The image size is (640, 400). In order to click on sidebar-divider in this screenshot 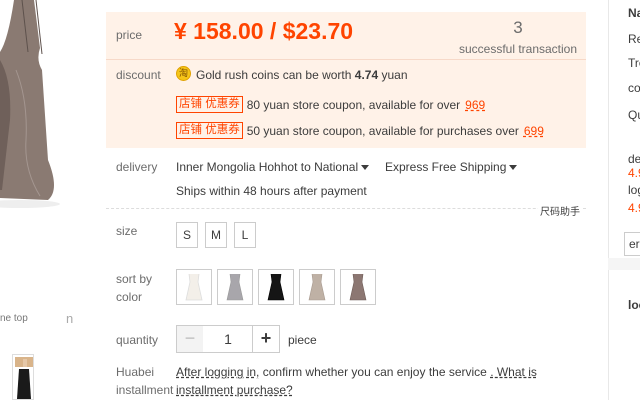, I will do `click(624, 264)`.